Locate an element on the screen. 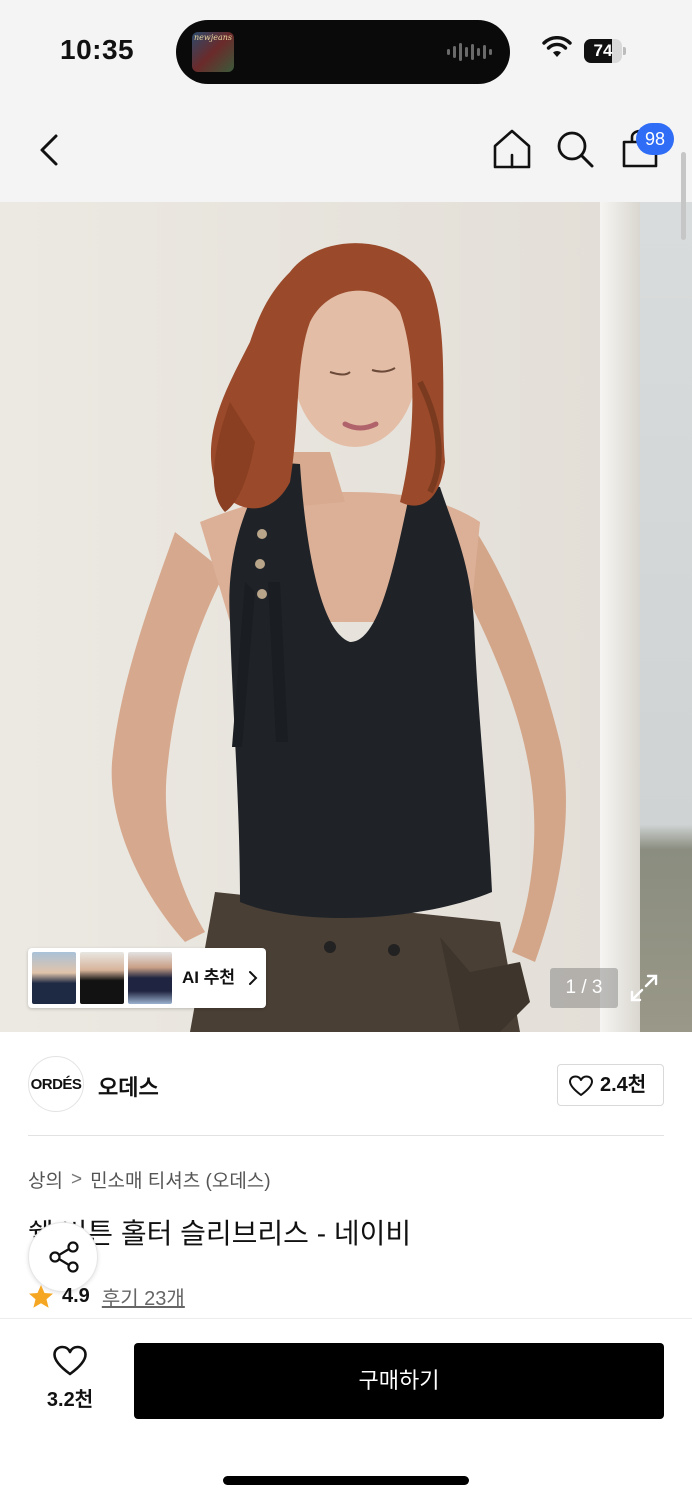 The image size is (692, 1500). wishlist-button: 3.2천 is located at coordinates (70, 1384).